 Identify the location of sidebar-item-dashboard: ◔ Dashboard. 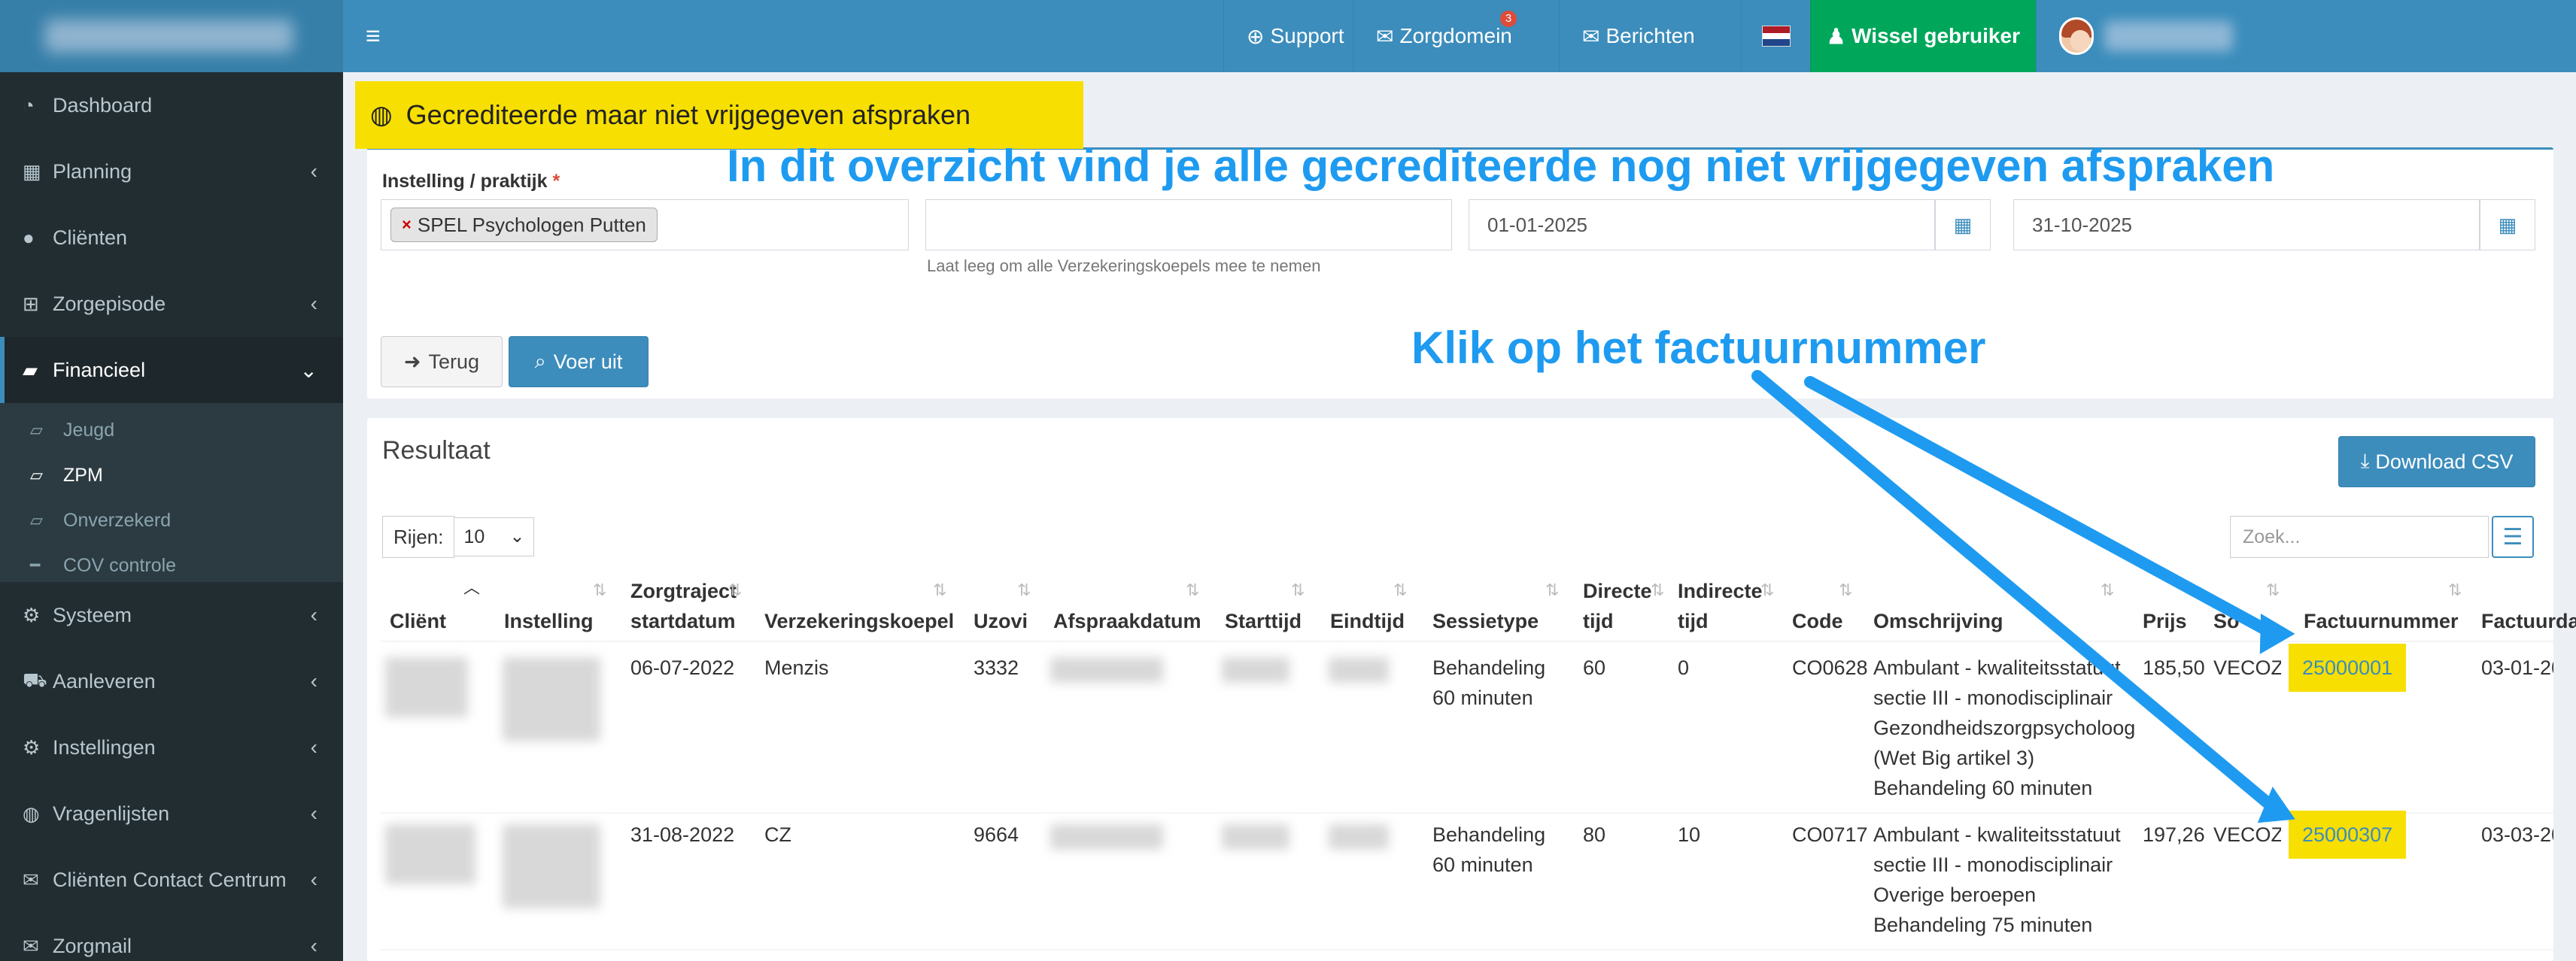
(171, 105).